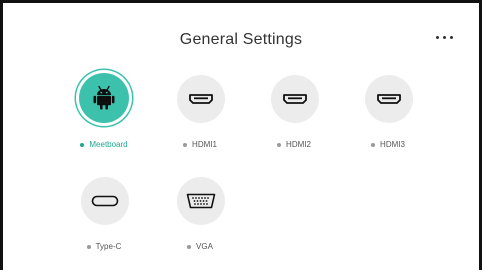 The height and width of the screenshot is (270, 482). I want to click on more-options-button, so click(444, 37).